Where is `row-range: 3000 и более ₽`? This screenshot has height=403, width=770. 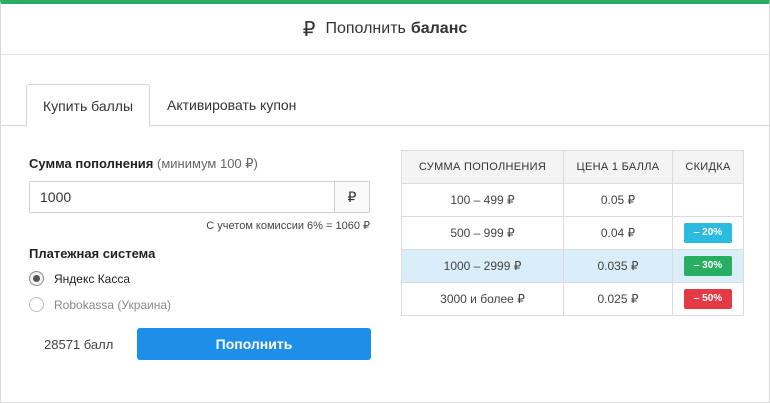
row-range: 3000 и более ₽ is located at coordinates (482, 299).